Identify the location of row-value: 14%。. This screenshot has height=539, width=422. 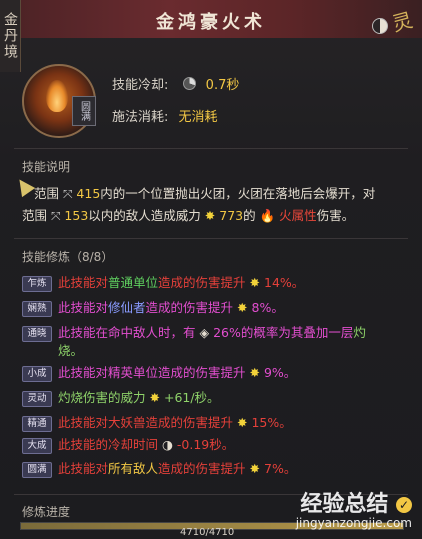
(284, 282).